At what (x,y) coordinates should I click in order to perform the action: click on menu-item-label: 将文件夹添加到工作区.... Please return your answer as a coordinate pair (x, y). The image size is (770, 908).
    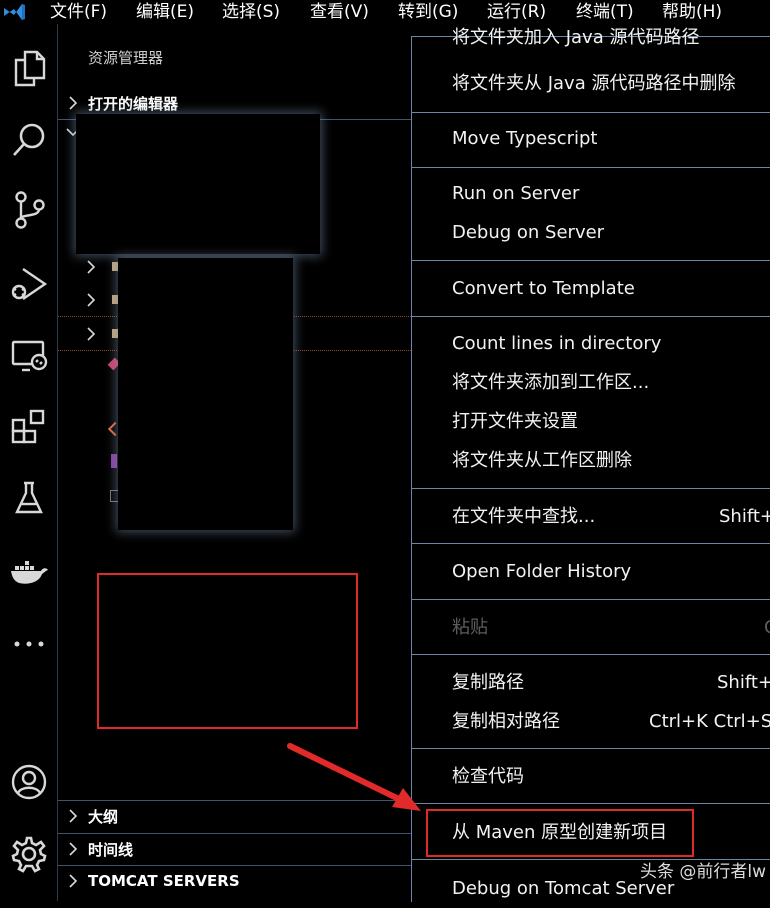
    Looking at the image, I should click on (551, 382).